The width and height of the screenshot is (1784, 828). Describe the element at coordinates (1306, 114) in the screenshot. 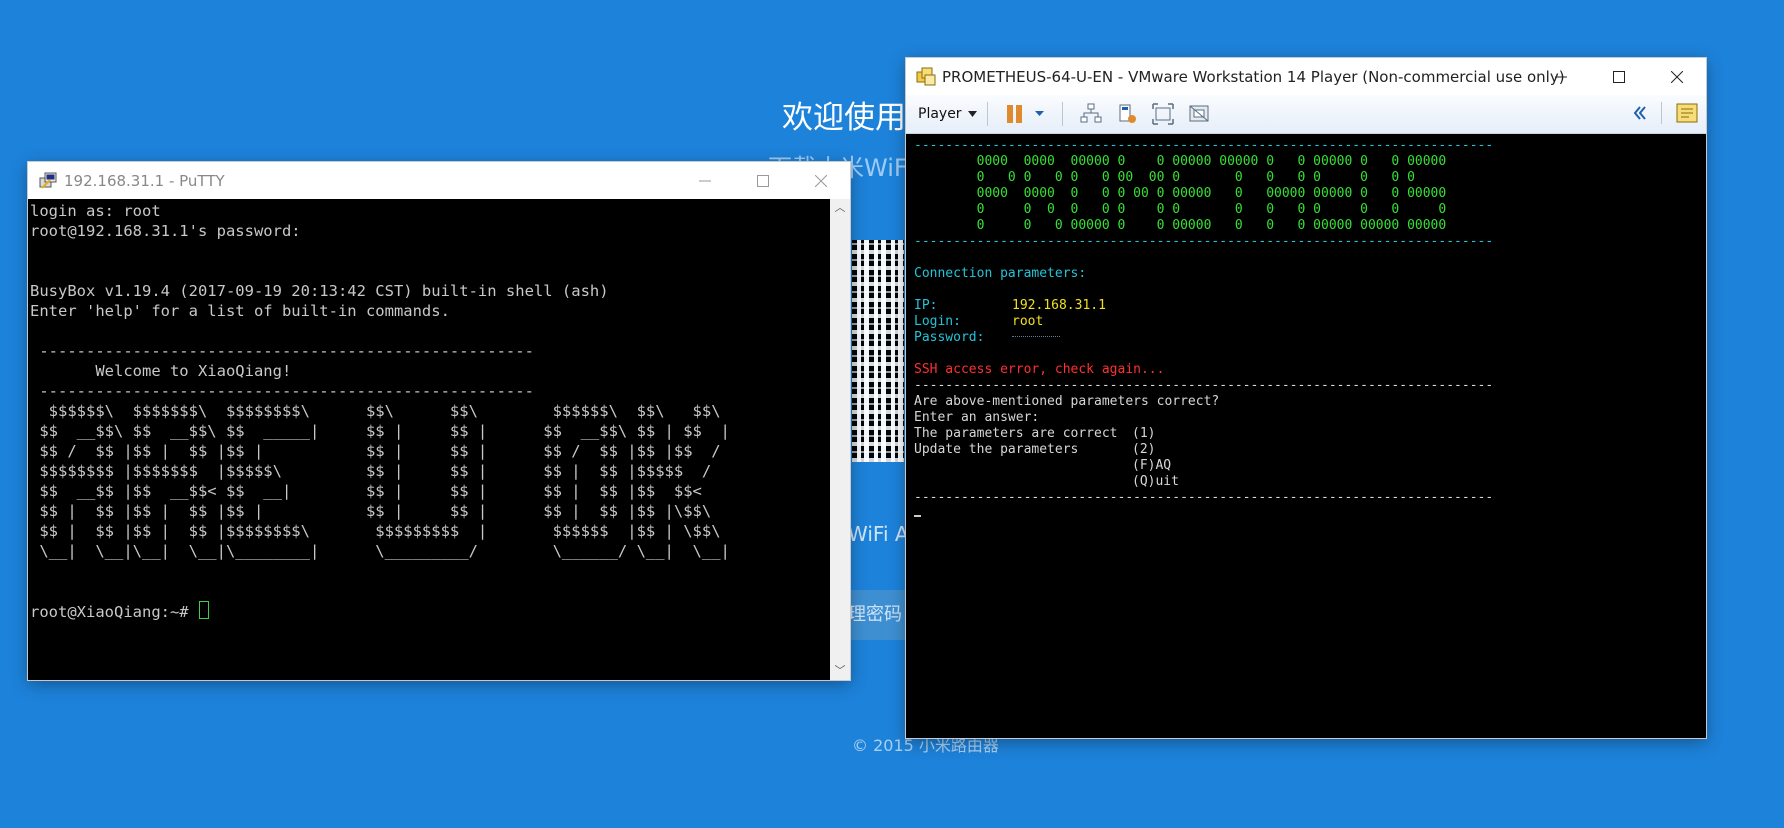

I see `vmware-toolbar: Player` at that location.